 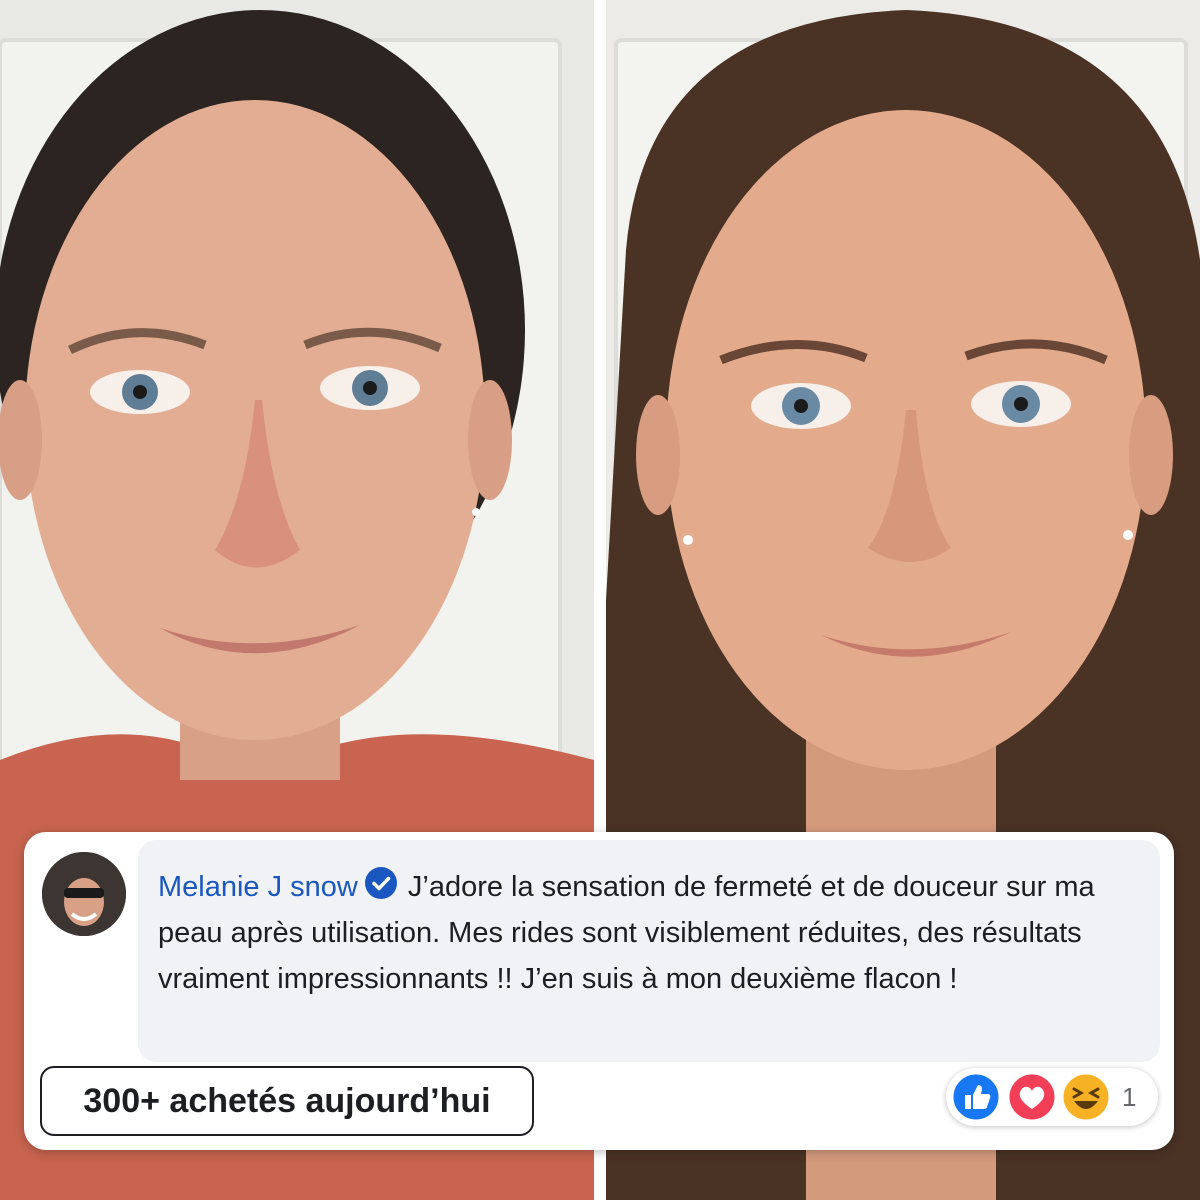 I want to click on purchase-count-label: 300+ achetés aujourd’hui, so click(x=287, y=1100).